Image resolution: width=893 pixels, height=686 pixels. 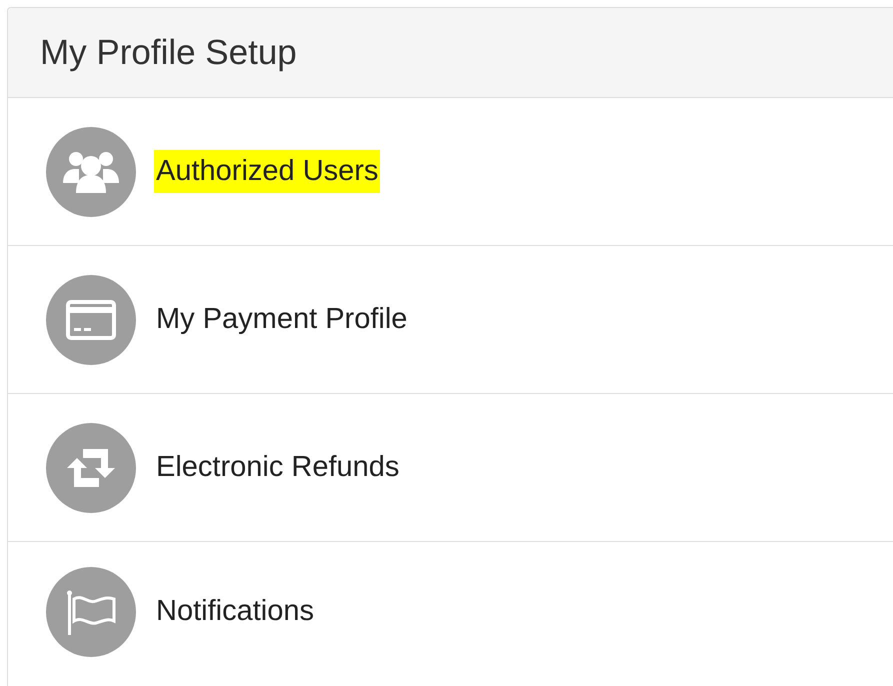 What do you see at coordinates (91, 467) in the screenshot?
I see `exchange-arrows-icon` at bounding box center [91, 467].